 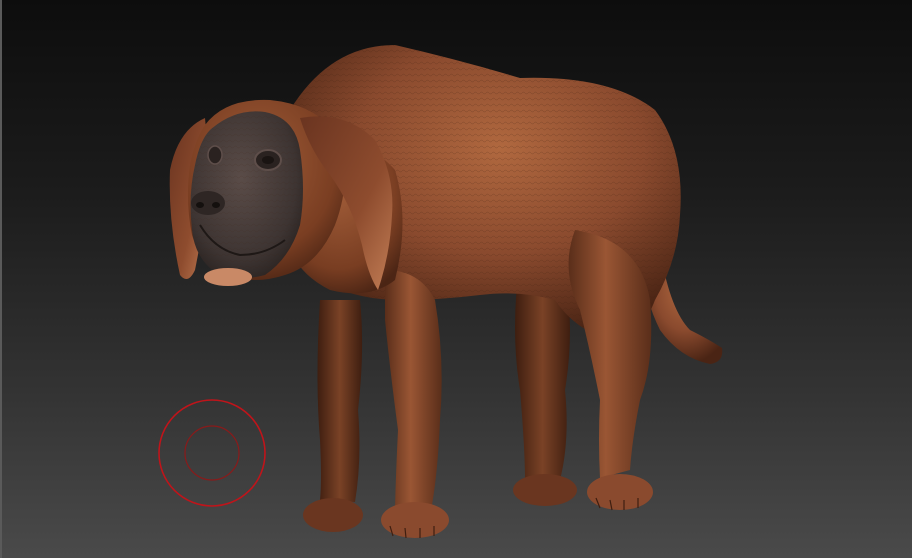 I want to click on right-eye, so click(x=215, y=155).